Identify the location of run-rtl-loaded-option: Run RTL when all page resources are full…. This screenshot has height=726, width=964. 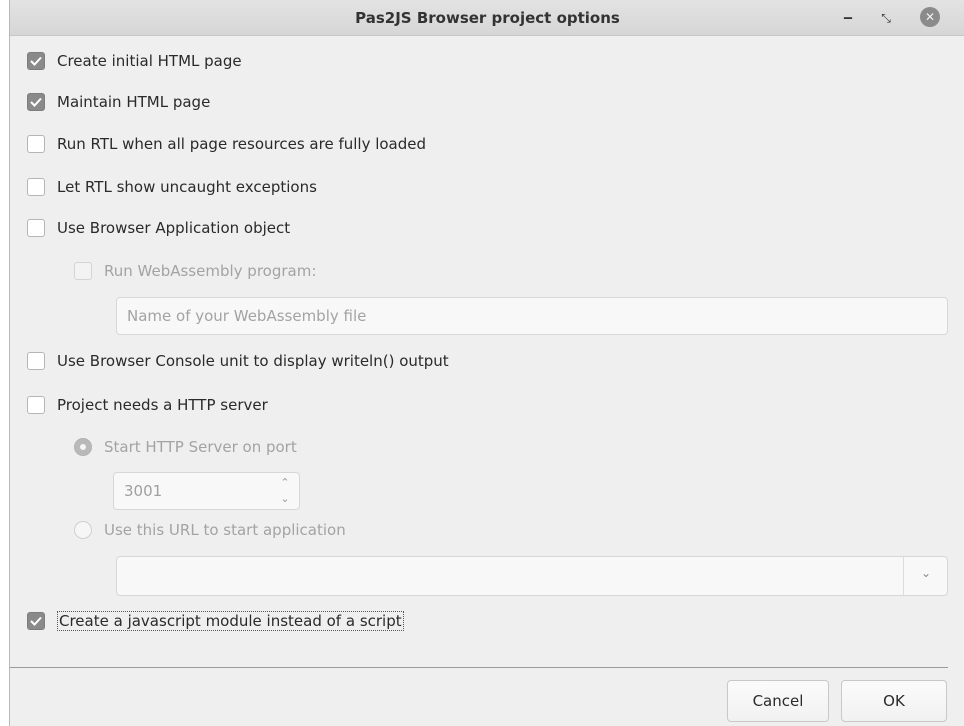
(226, 144).